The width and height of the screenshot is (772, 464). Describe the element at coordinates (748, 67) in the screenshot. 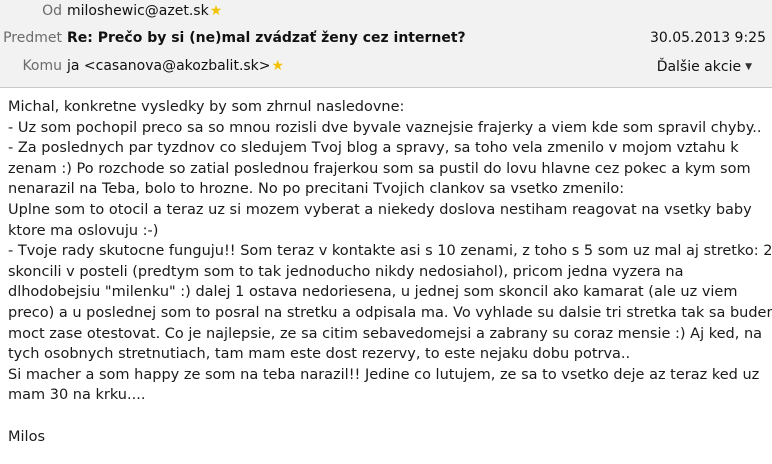

I see `chevron-down-icon: ▼` at that location.